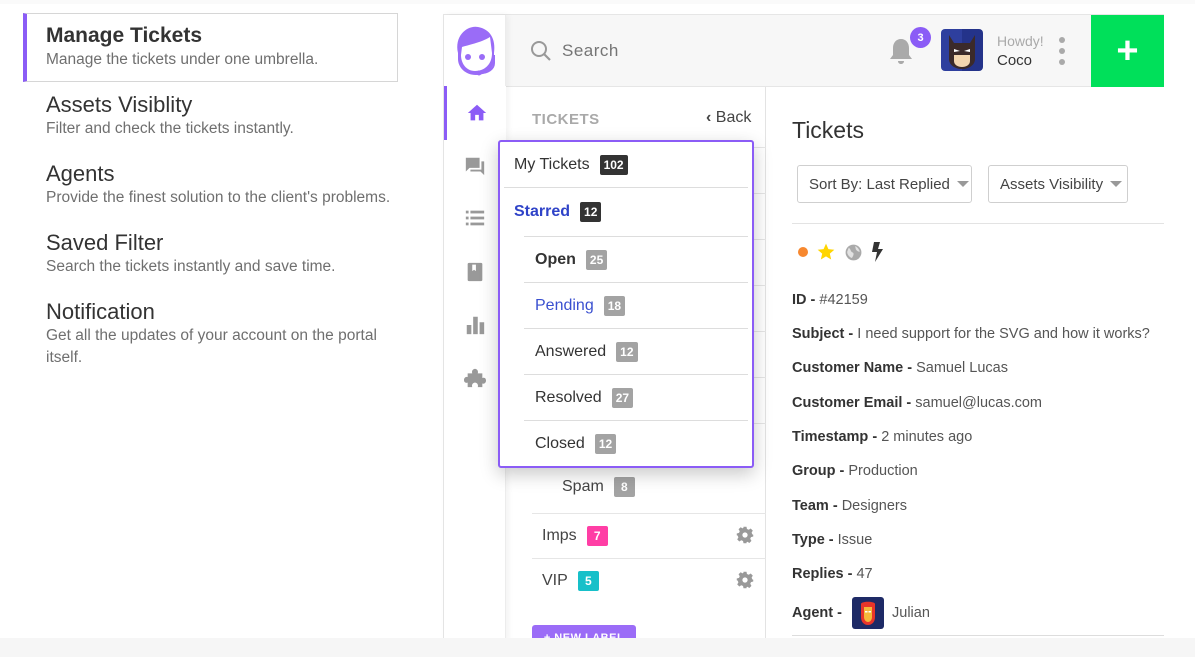 Image resolution: width=1195 pixels, height=657 pixels. I want to click on rail-chat, so click(475, 166).